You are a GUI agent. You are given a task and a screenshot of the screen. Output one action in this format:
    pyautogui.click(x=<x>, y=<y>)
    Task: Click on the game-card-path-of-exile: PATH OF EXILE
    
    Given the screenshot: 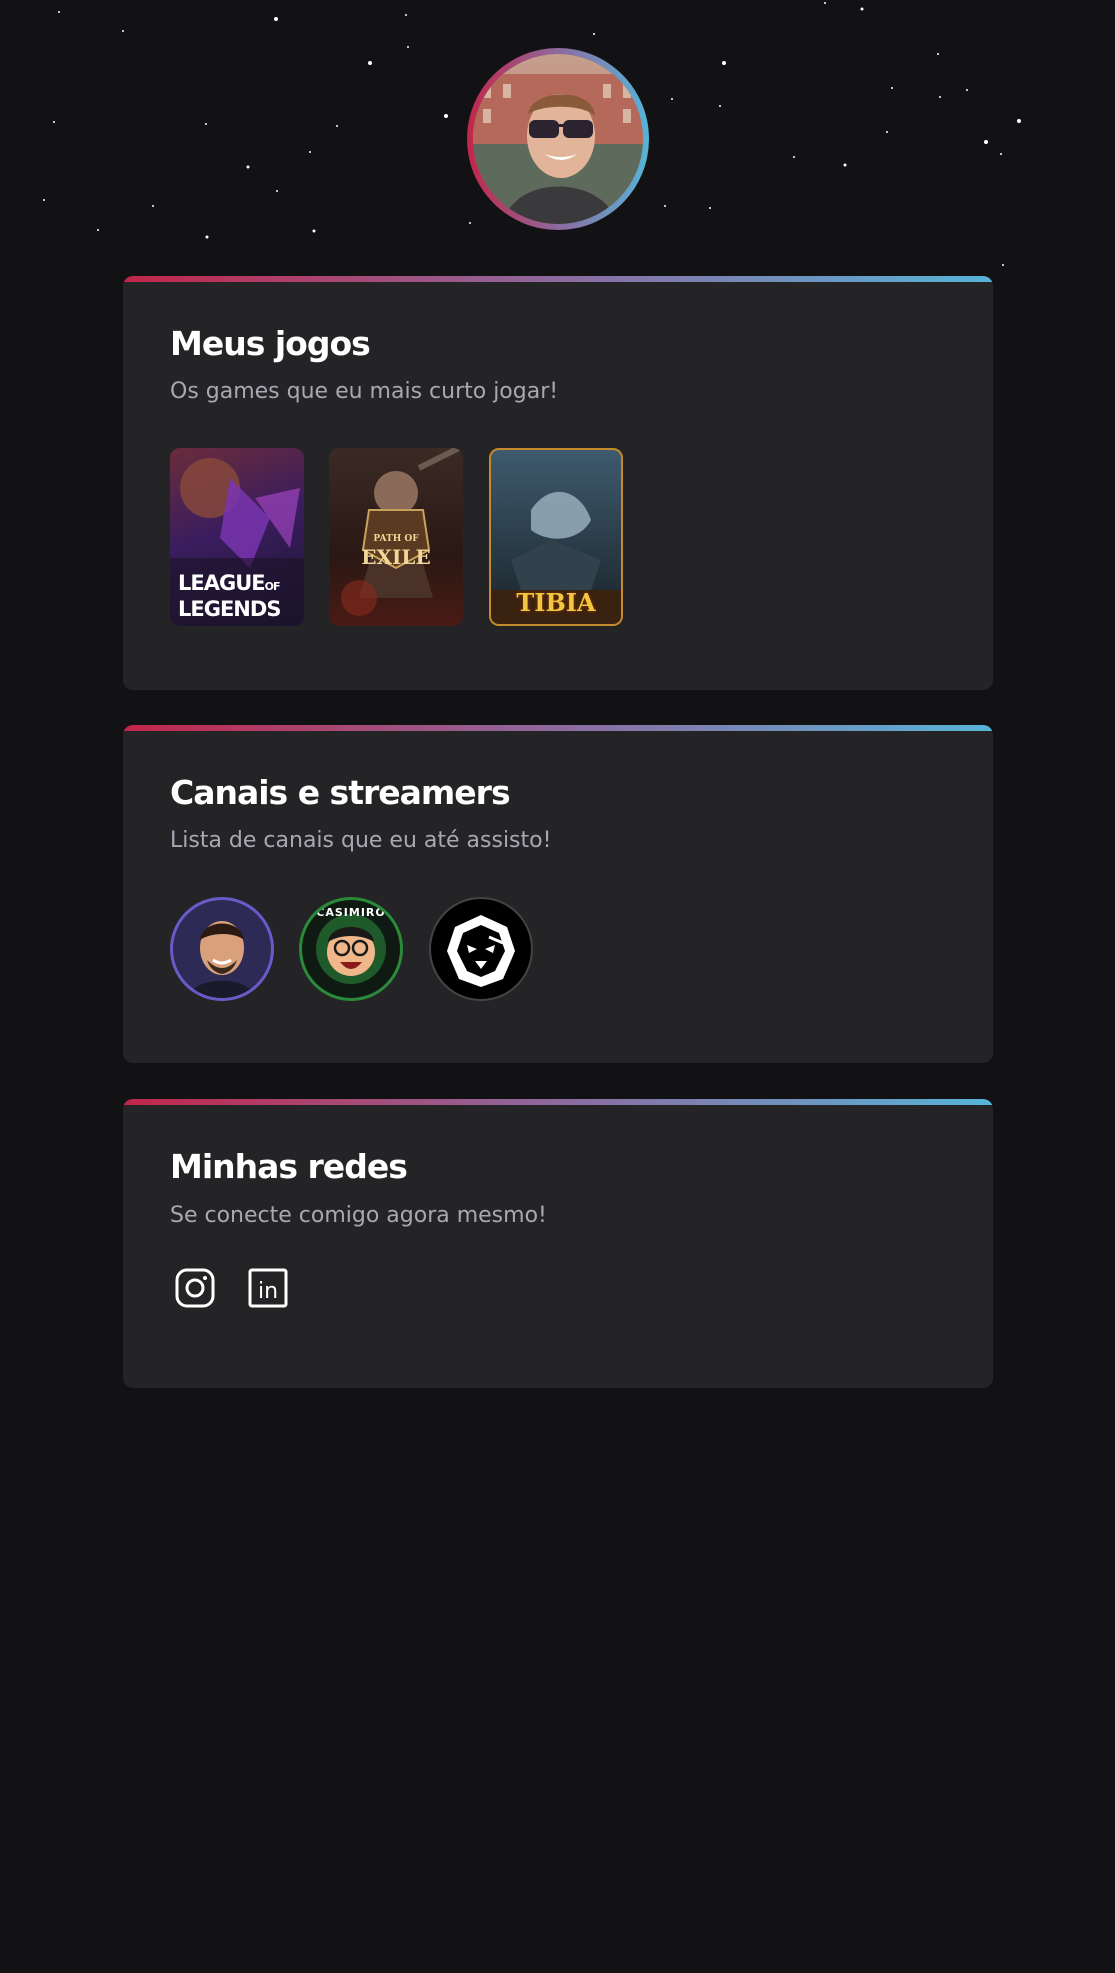 What is the action you would take?
    pyautogui.click(x=396, y=537)
    